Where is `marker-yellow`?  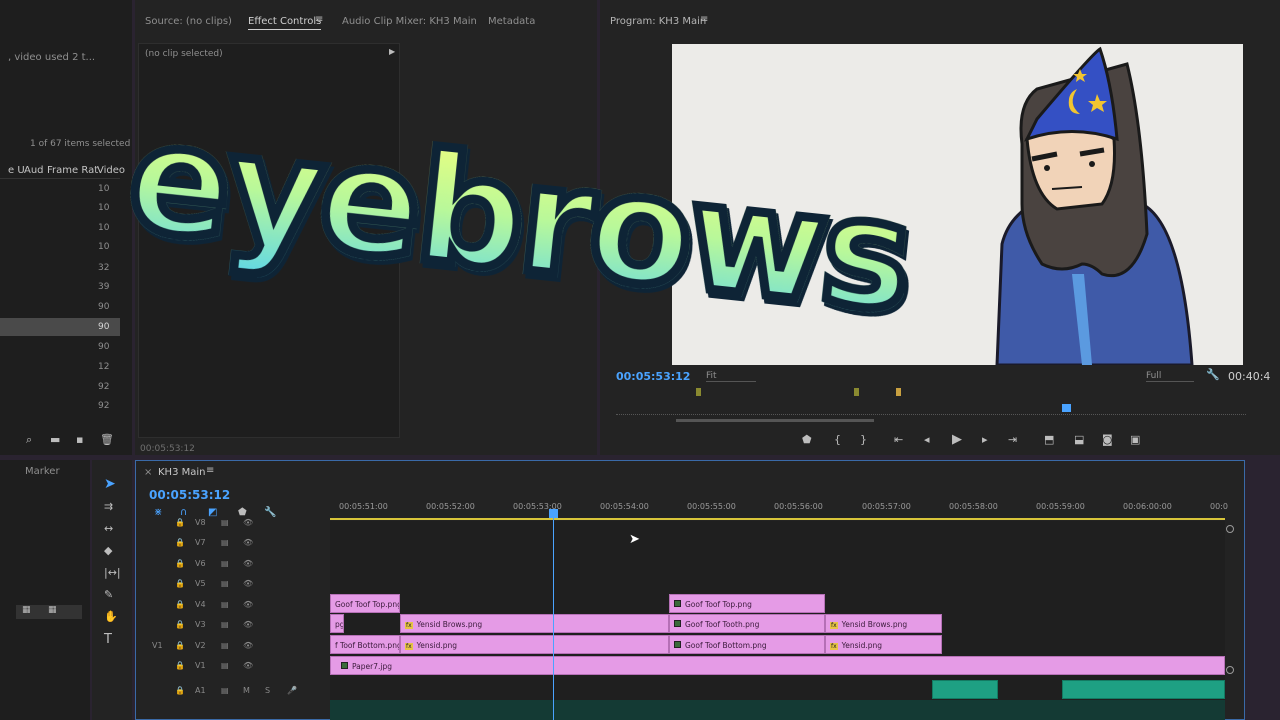
marker-yellow is located at coordinates (898, 392).